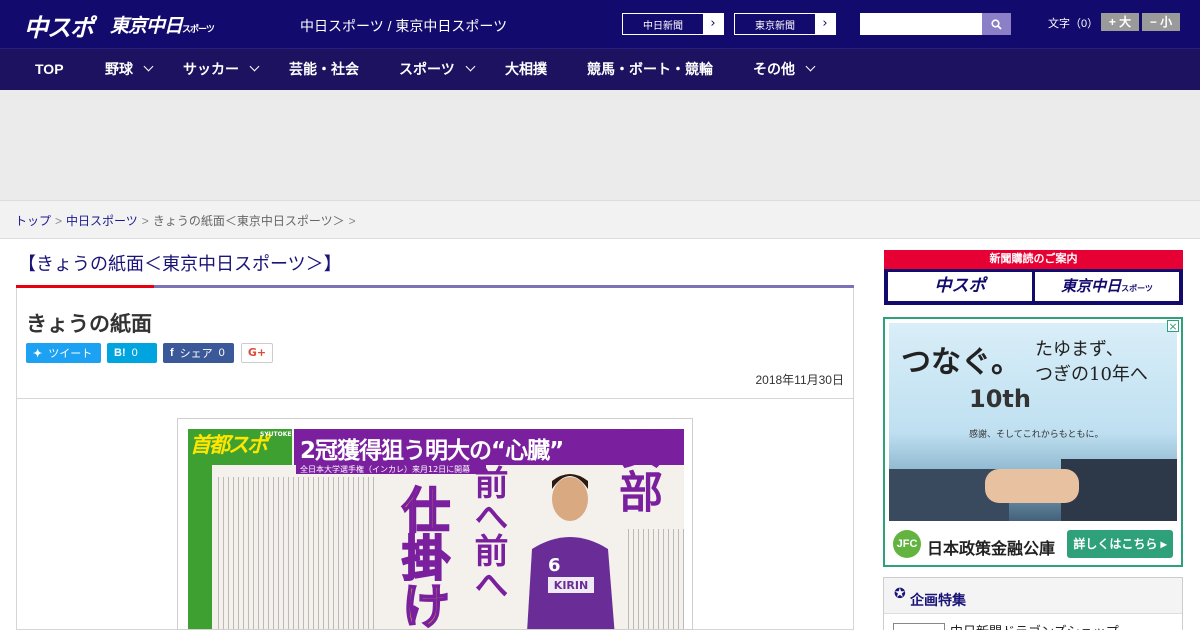 This screenshot has height=630, width=1200. I want to click on nav-item-baseball: 野球, so click(129, 70).